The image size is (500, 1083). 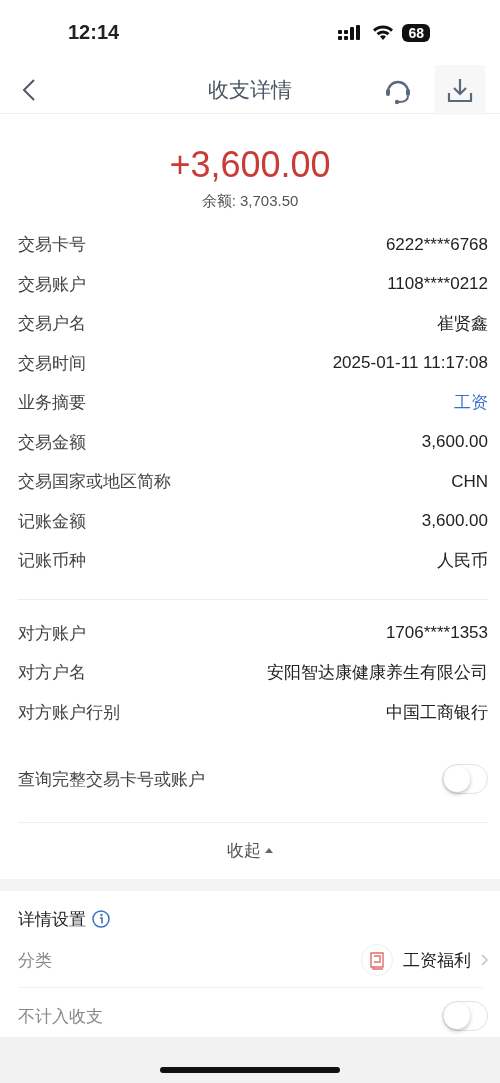 What do you see at coordinates (462, 324) in the screenshot?
I see `detail-value: 崔贤鑫` at bounding box center [462, 324].